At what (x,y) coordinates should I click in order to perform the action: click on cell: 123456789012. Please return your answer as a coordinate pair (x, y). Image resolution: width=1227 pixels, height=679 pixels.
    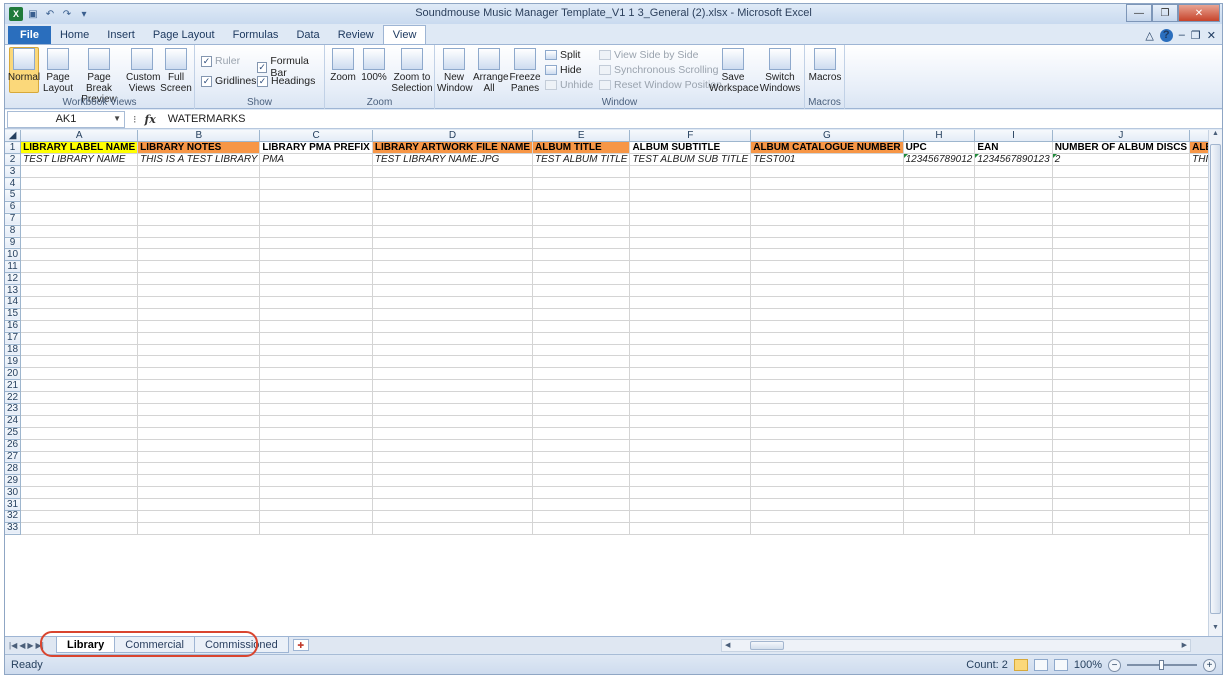
    Looking at the image, I should click on (939, 160).